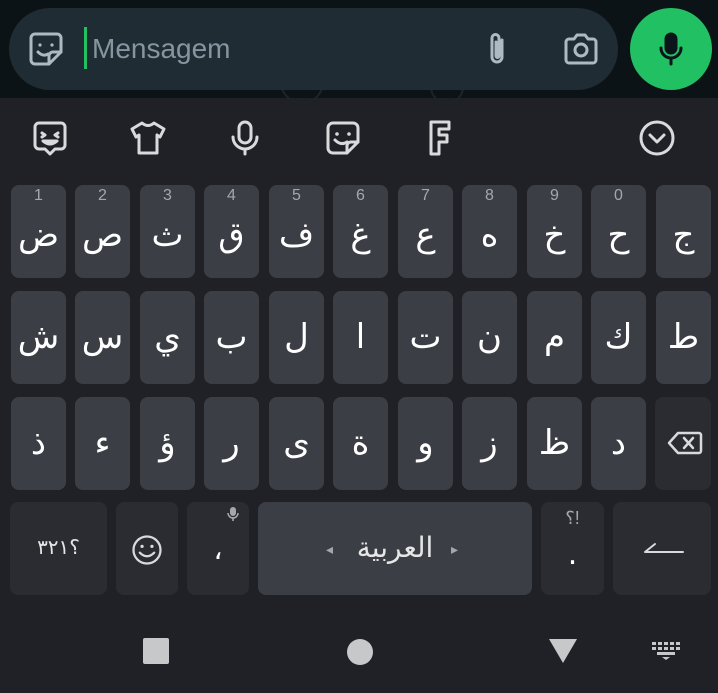 The image size is (718, 693). What do you see at coordinates (38, 195) in the screenshot?
I see `key-hint: 1` at bounding box center [38, 195].